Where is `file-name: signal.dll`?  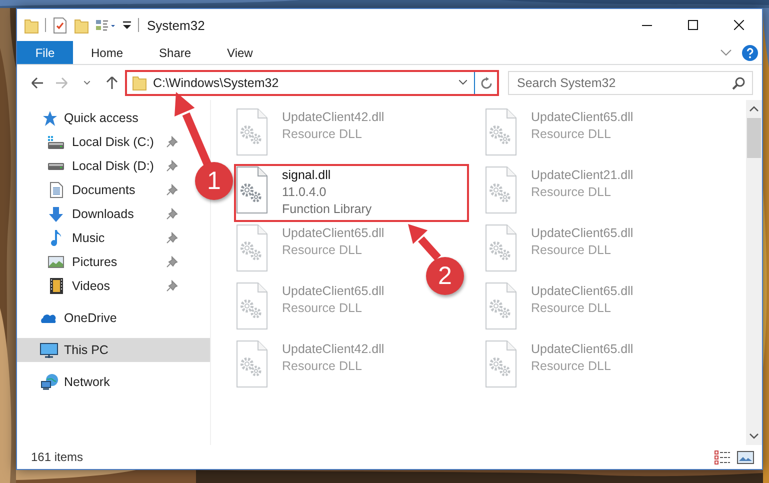 file-name: signal.dll is located at coordinates (327, 175).